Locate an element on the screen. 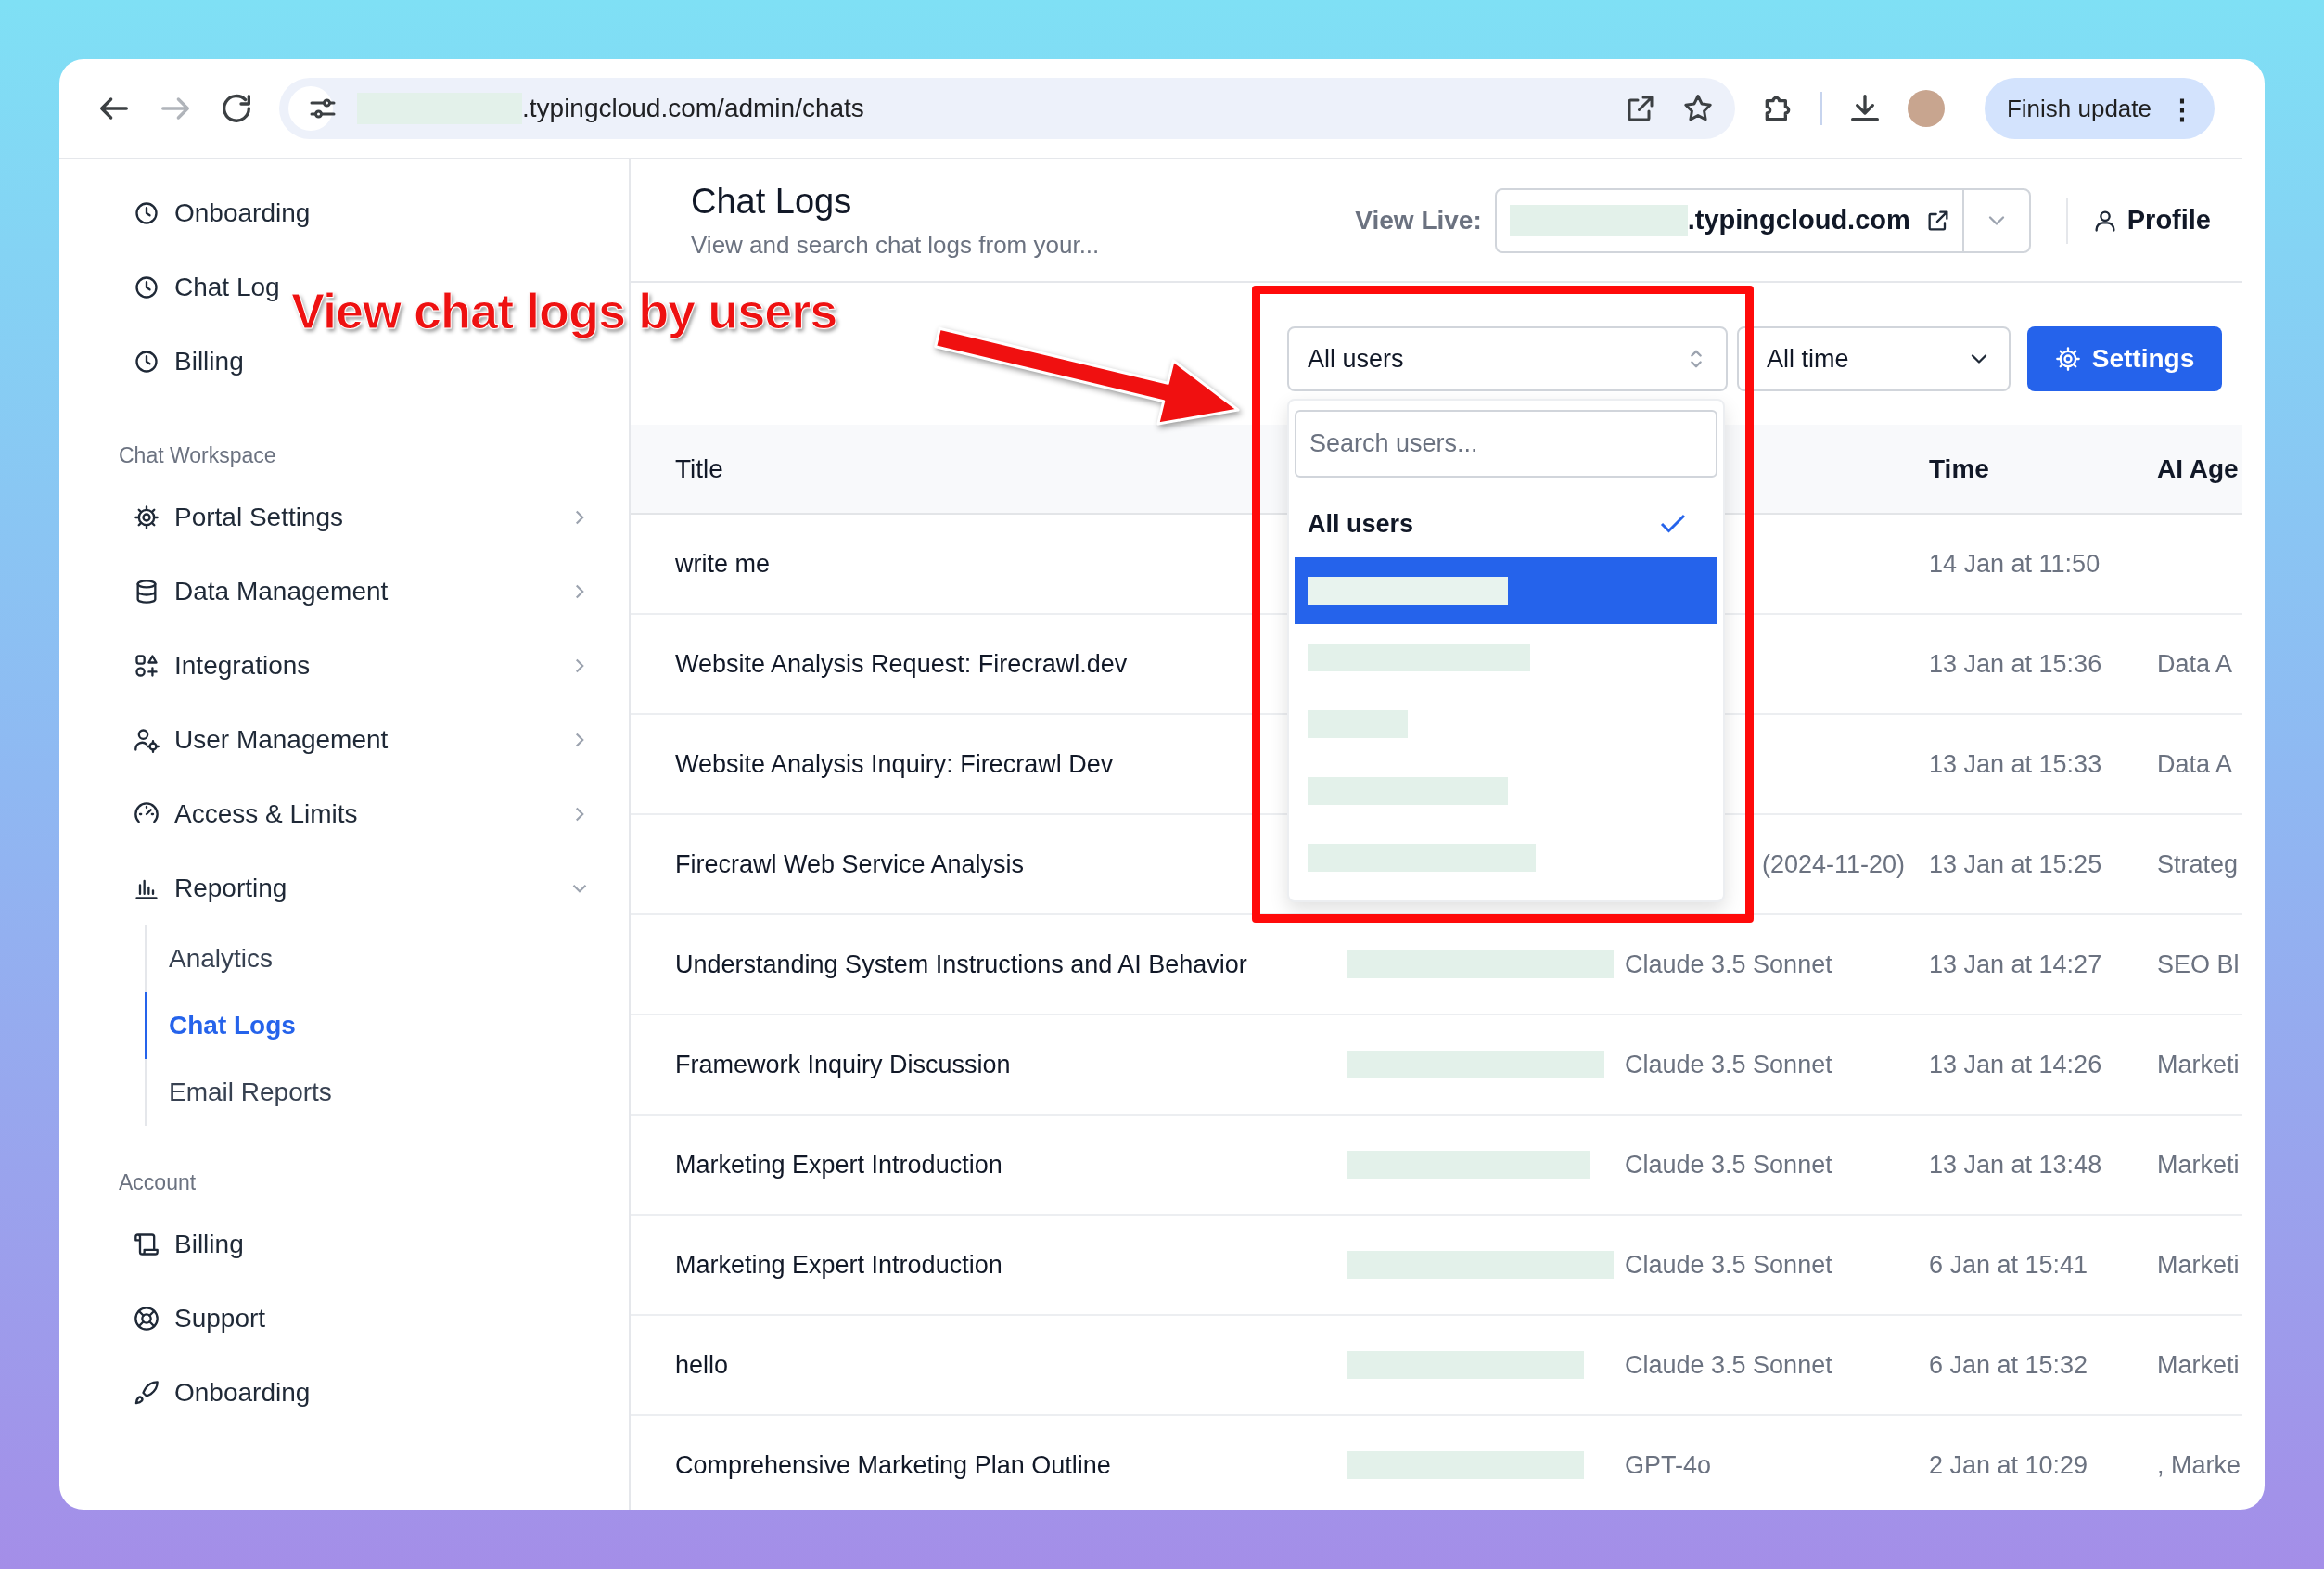  url-text: .typingcloud.com/admin/chats is located at coordinates (693, 108).